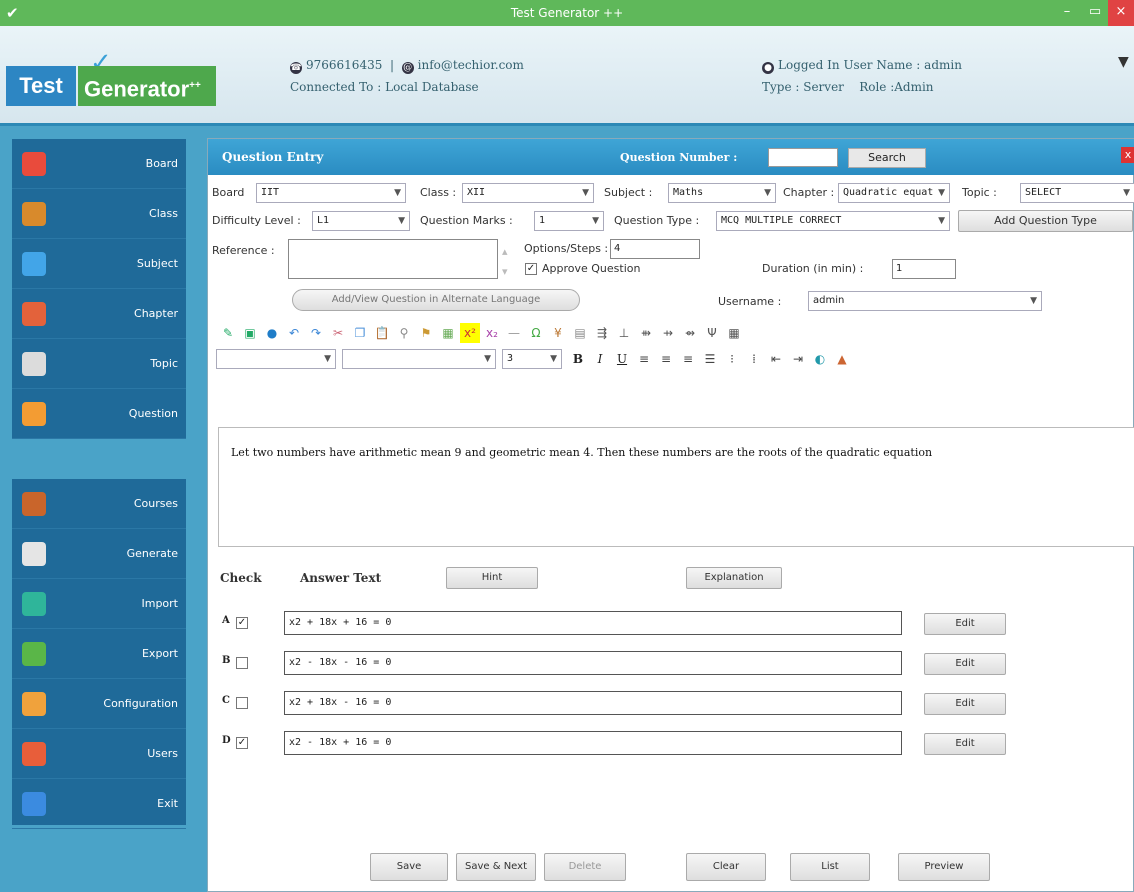 The height and width of the screenshot is (892, 1134). I want to click on insert-row-icon: ⇶, so click(602, 333).